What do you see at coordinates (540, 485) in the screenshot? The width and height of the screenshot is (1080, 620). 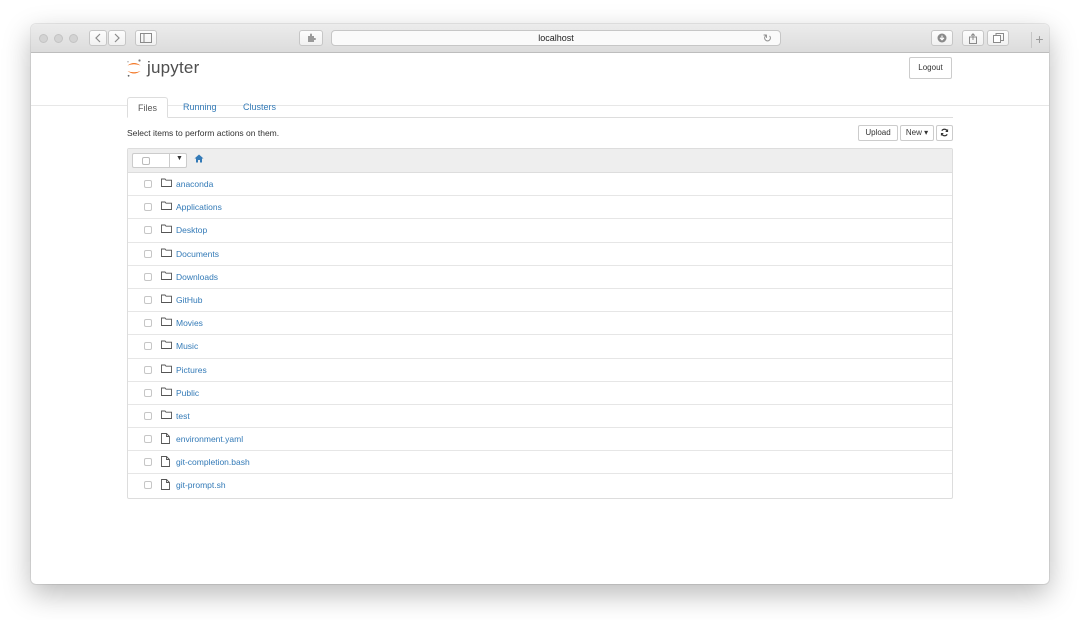 I see `file-row: git-prompt.sh` at bounding box center [540, 485].